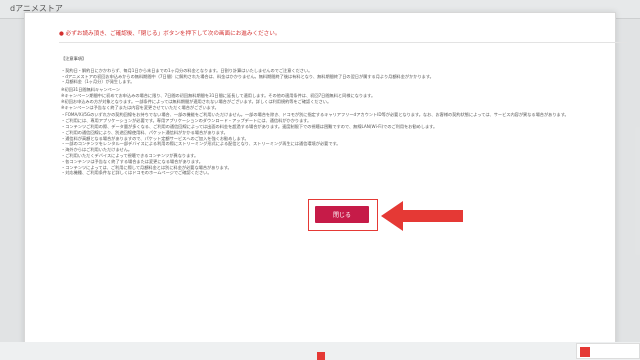  What do you see at coordinates (343, 42) in the screenshot?
I see `notice-divider` at bounding box center [343, 42].